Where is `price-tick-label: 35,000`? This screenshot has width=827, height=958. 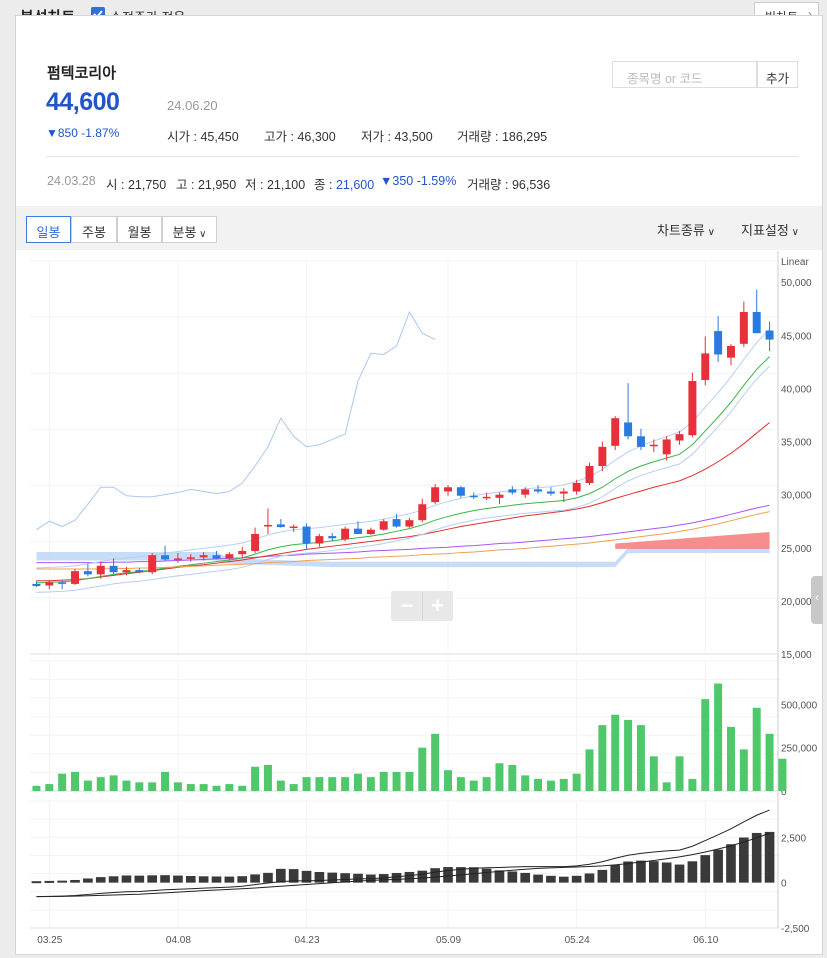
price-tick-label: 35,000 is located at coordinates (796, 443).